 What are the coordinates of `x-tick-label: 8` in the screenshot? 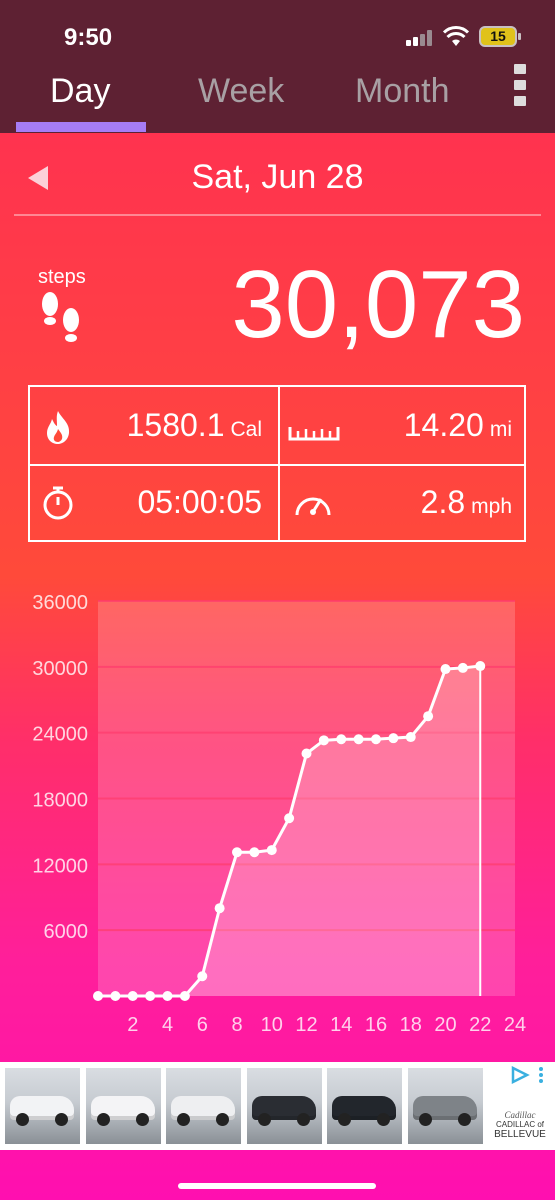 It's located at (236, 1025).